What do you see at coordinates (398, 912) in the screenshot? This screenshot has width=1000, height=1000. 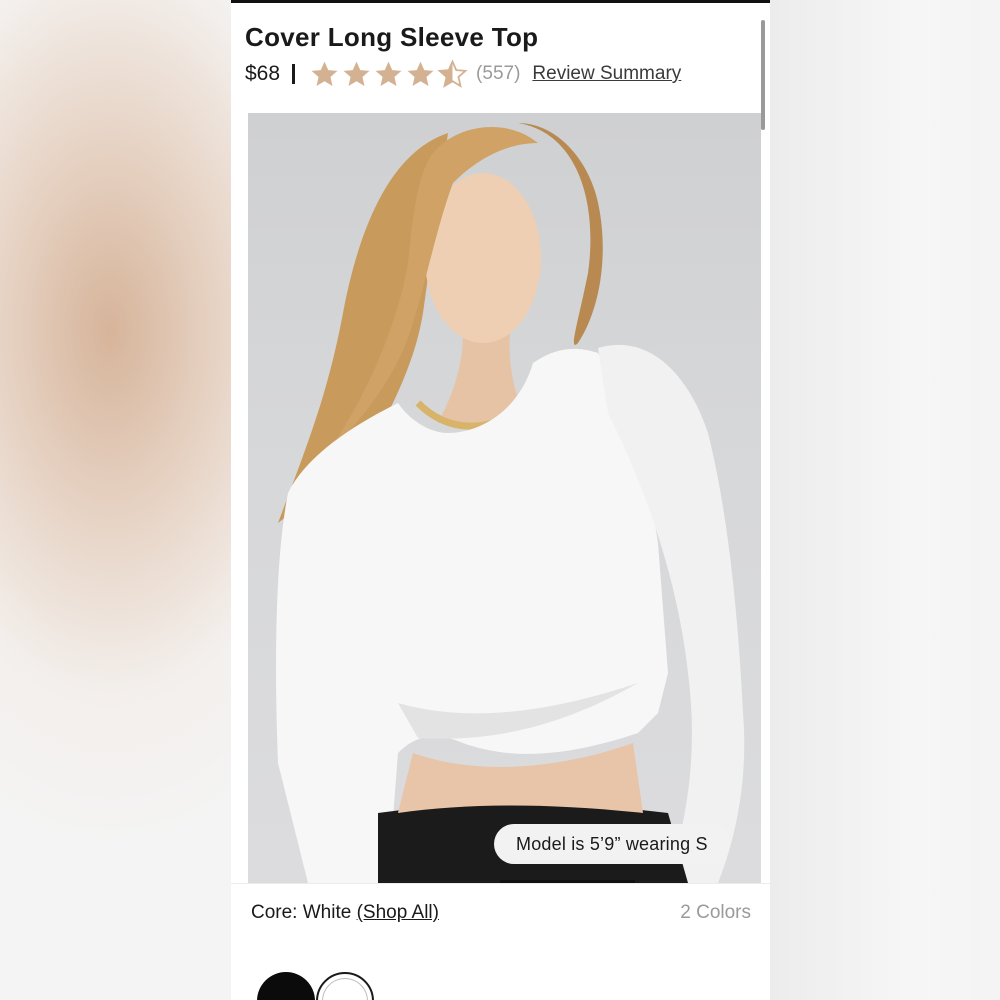 I see `shop-all-link: (Shop All)` at bounding box center [398, 912].